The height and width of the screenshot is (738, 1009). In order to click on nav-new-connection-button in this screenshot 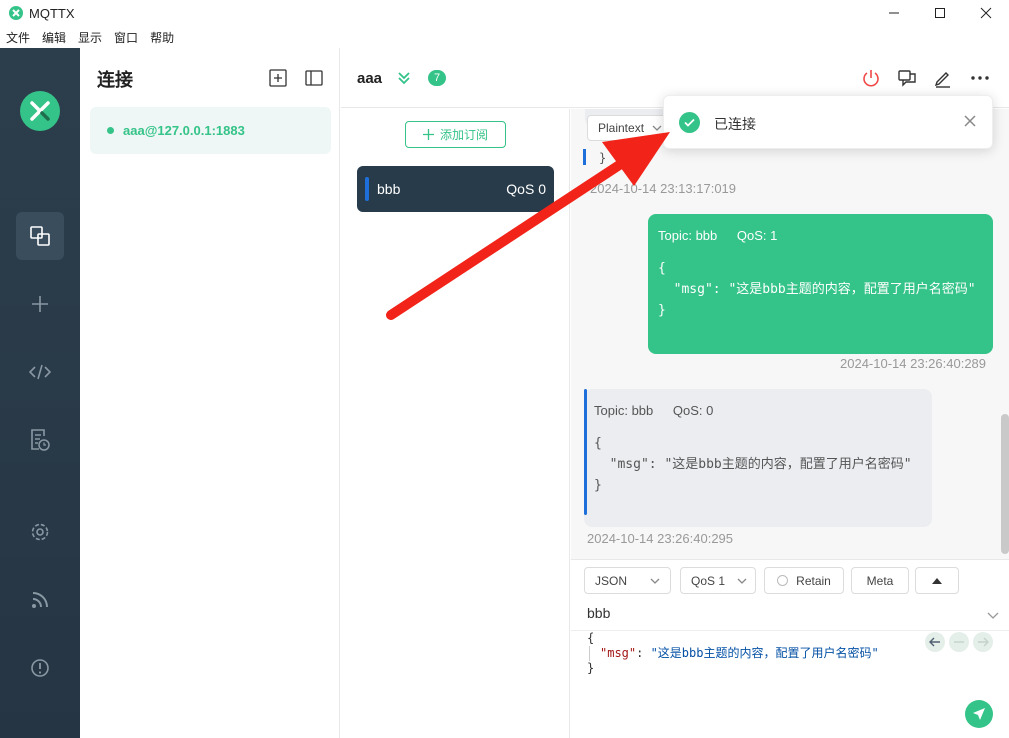, I will do `click(40, 304)`.